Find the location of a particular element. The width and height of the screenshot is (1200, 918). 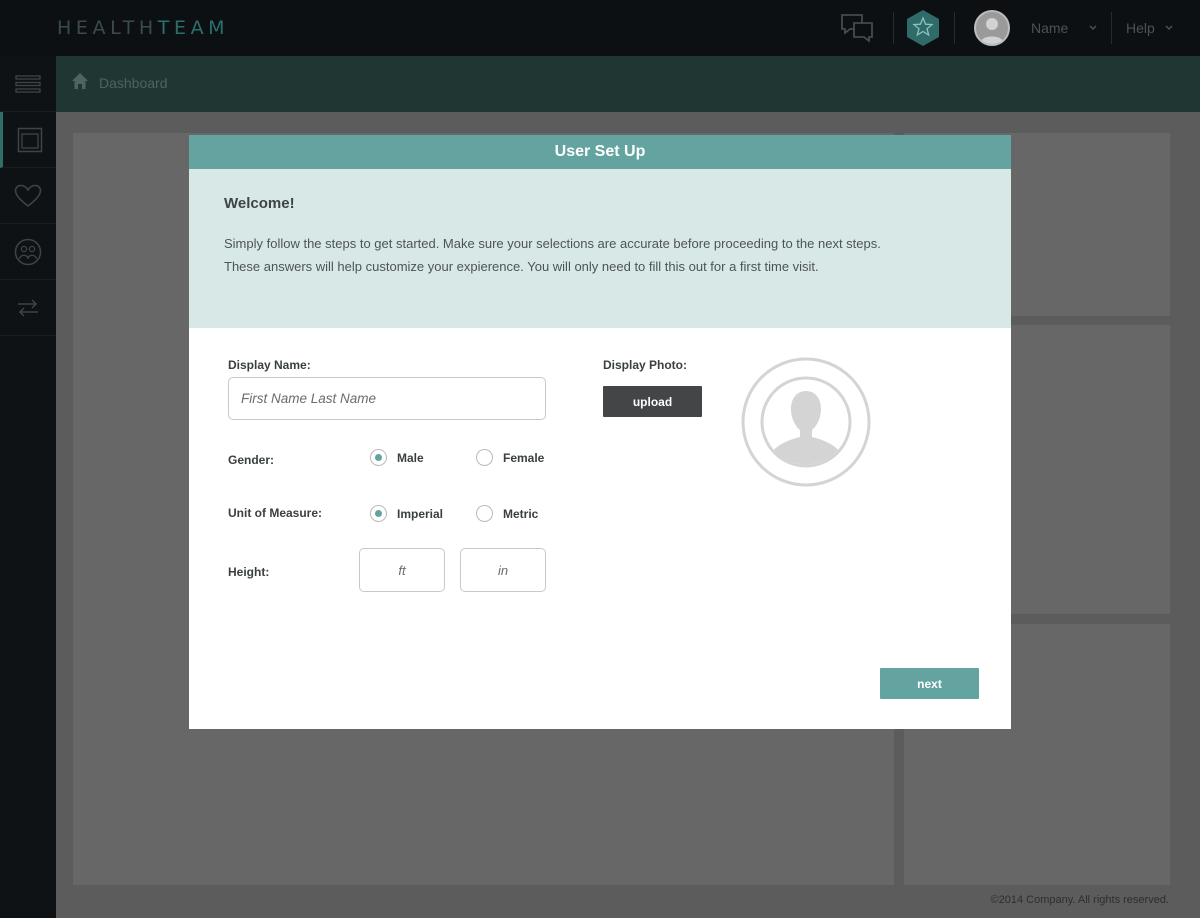

people-icon is located at coordinates (28, 251).